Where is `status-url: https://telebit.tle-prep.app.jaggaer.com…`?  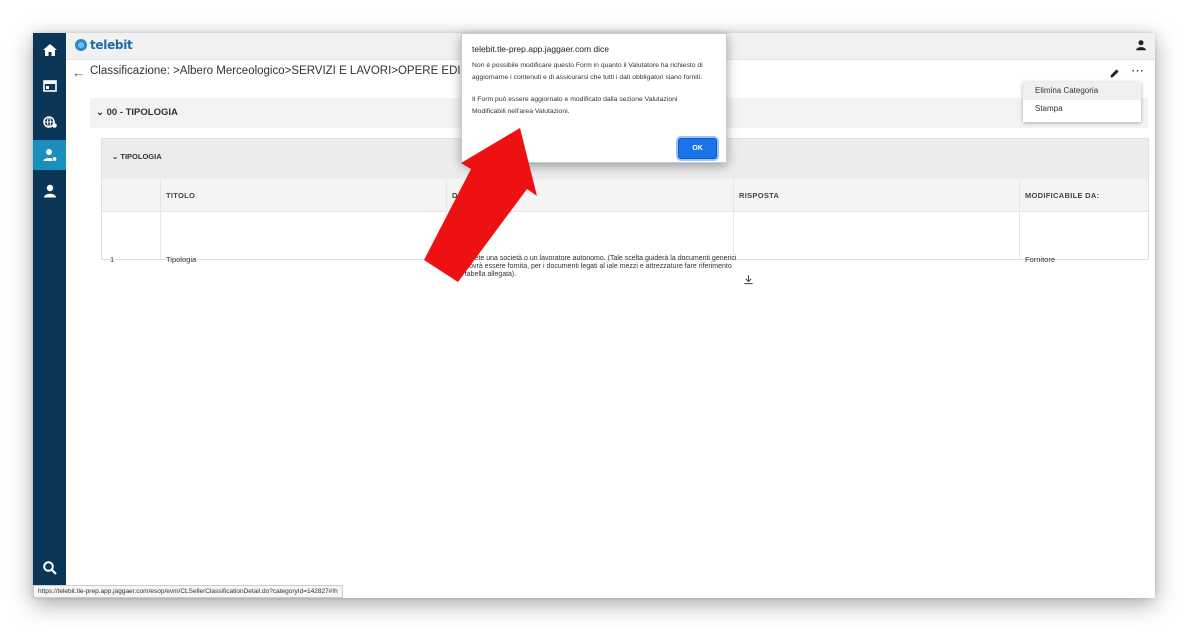 status-url: https://telebit.tle-prep.app.jaggaer.com… is located at coordinates (188, 591).